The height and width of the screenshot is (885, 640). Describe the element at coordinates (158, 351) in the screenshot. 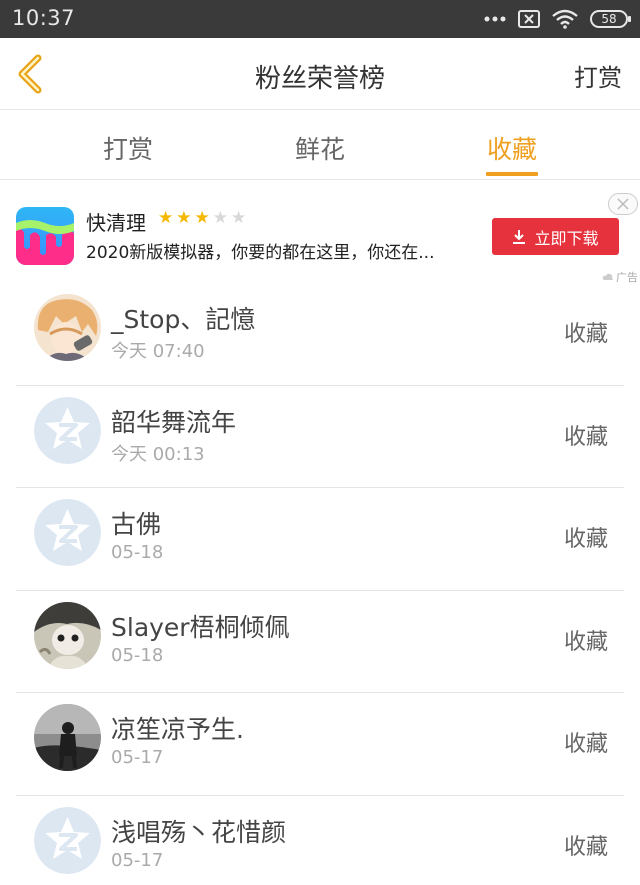

I see `timestamp: 今天 07:40` at that location.